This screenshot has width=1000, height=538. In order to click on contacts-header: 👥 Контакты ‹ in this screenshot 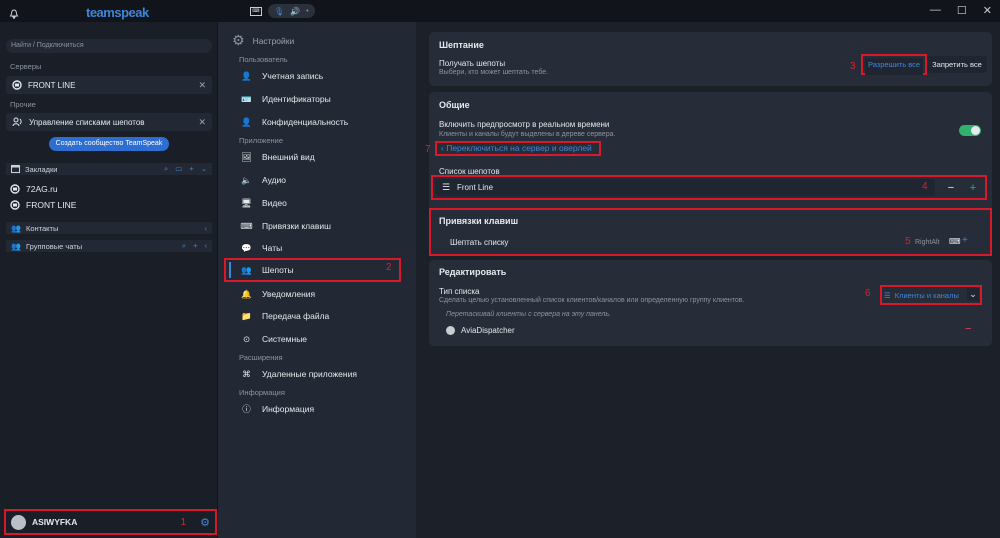, I will do `click(109, 228)`.